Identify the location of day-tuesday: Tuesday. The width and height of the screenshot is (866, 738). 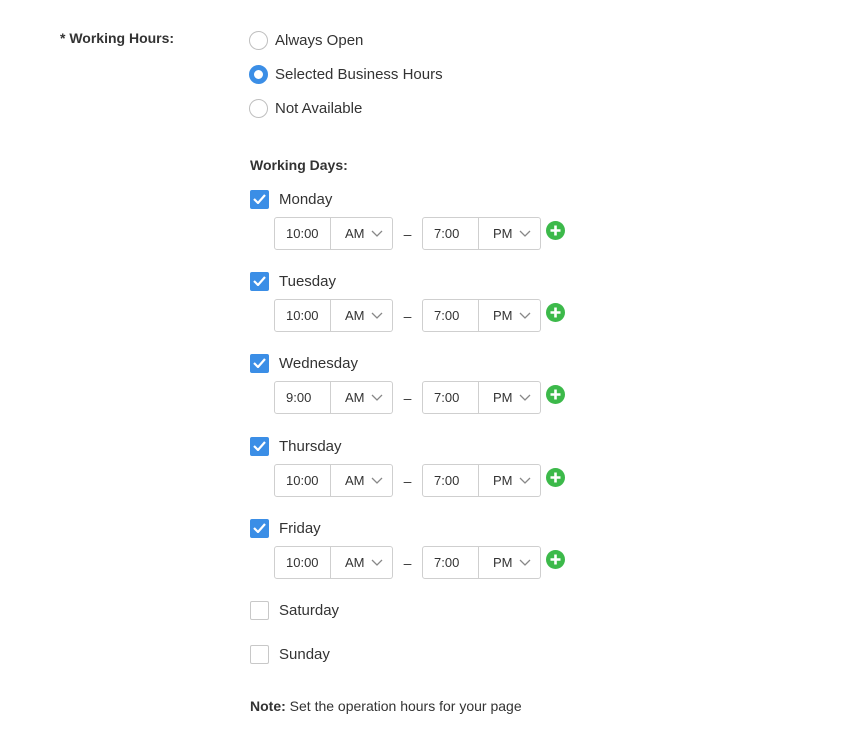
(293, 281).